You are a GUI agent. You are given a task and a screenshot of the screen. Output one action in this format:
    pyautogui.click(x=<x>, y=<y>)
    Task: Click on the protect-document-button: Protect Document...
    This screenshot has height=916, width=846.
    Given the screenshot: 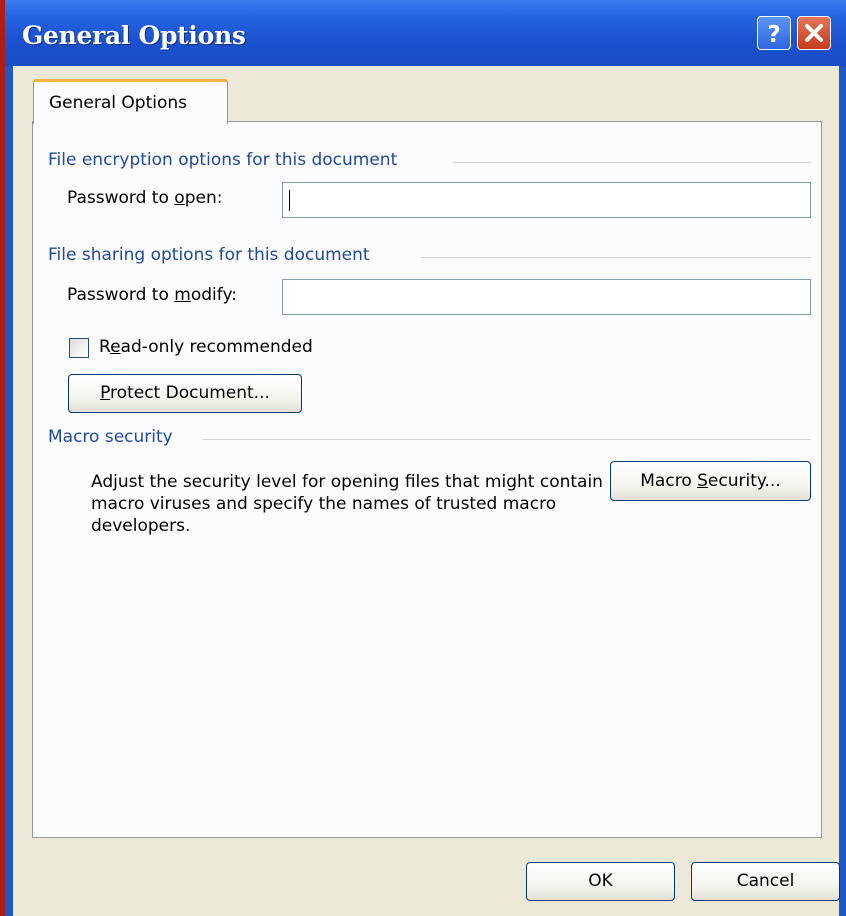 What is the action you would take?
    pyautogui.click(x=185, y=393)
    